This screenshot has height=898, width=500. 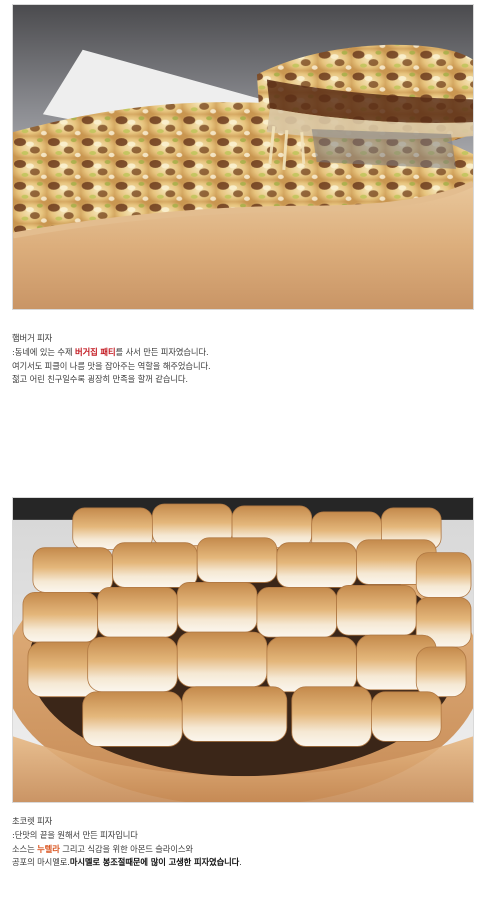 I want to click on bold-text: 마시멜로 봉조절때문에 많이 고생한 피자였습니다, so click(x=154, y=862).